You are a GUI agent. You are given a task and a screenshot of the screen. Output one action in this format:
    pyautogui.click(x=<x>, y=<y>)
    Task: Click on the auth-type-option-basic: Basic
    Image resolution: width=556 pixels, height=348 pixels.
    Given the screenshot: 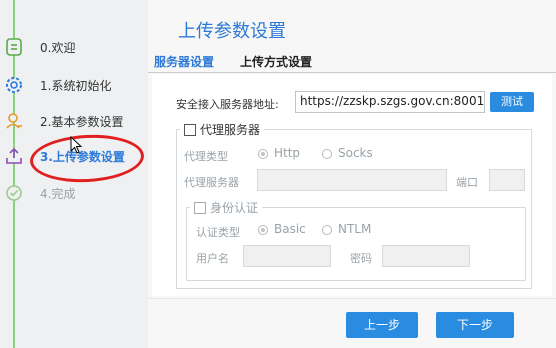 What is the action you would take?
    pyautogui.click(x=290, y=229)
    